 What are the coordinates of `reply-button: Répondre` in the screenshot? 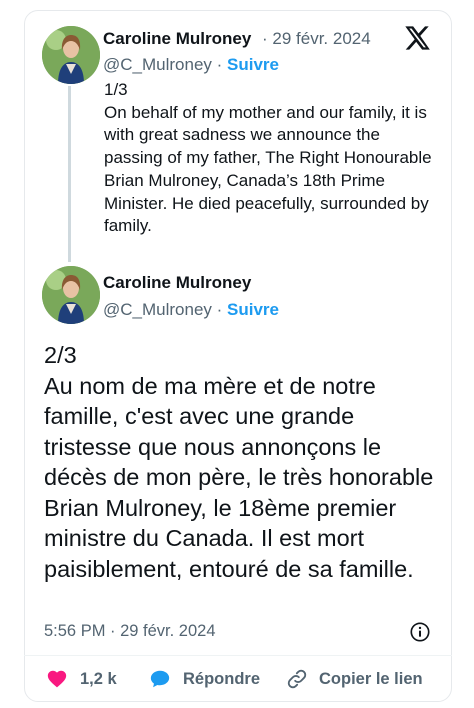 It's located at (204, 679).